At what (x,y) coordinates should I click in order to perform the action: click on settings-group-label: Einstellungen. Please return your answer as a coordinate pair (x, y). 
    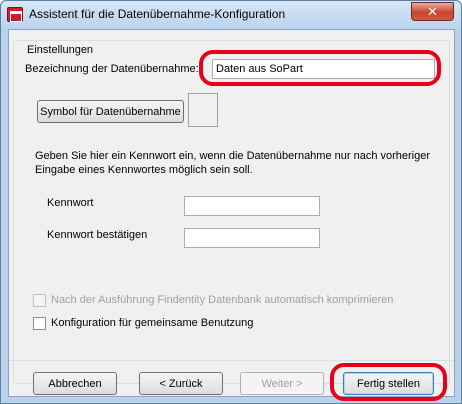
    Looking at the image, I should click on (60, 50).